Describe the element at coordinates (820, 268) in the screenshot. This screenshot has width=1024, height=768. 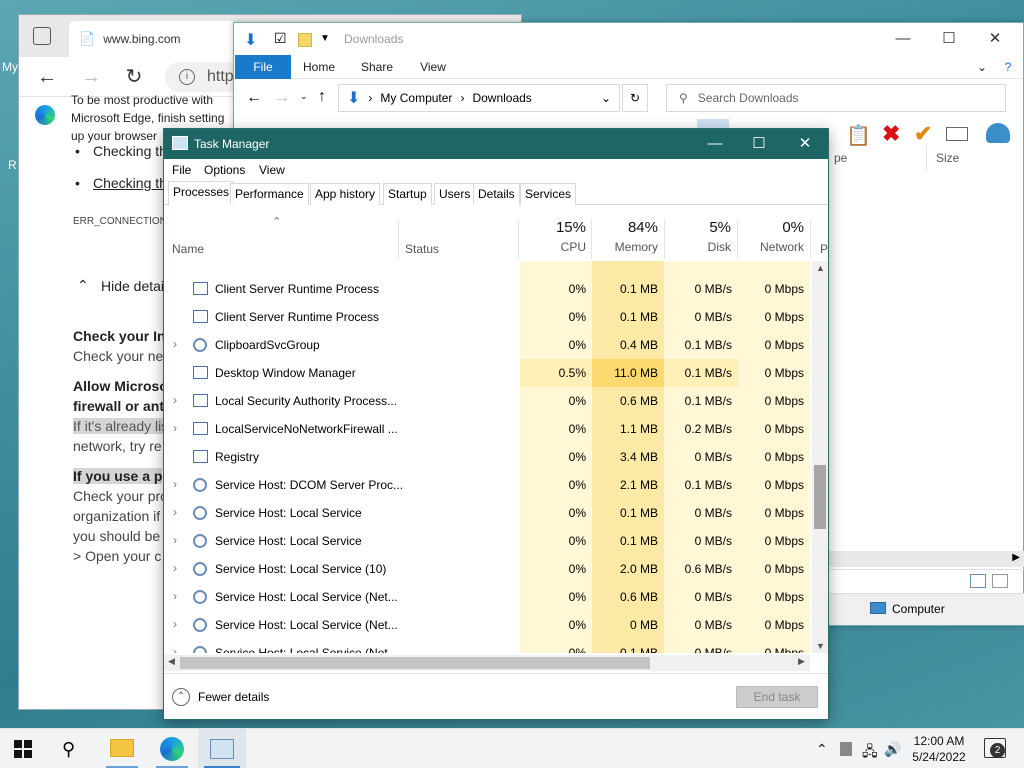
I see `scroll-up-icon: ▲` at that location.